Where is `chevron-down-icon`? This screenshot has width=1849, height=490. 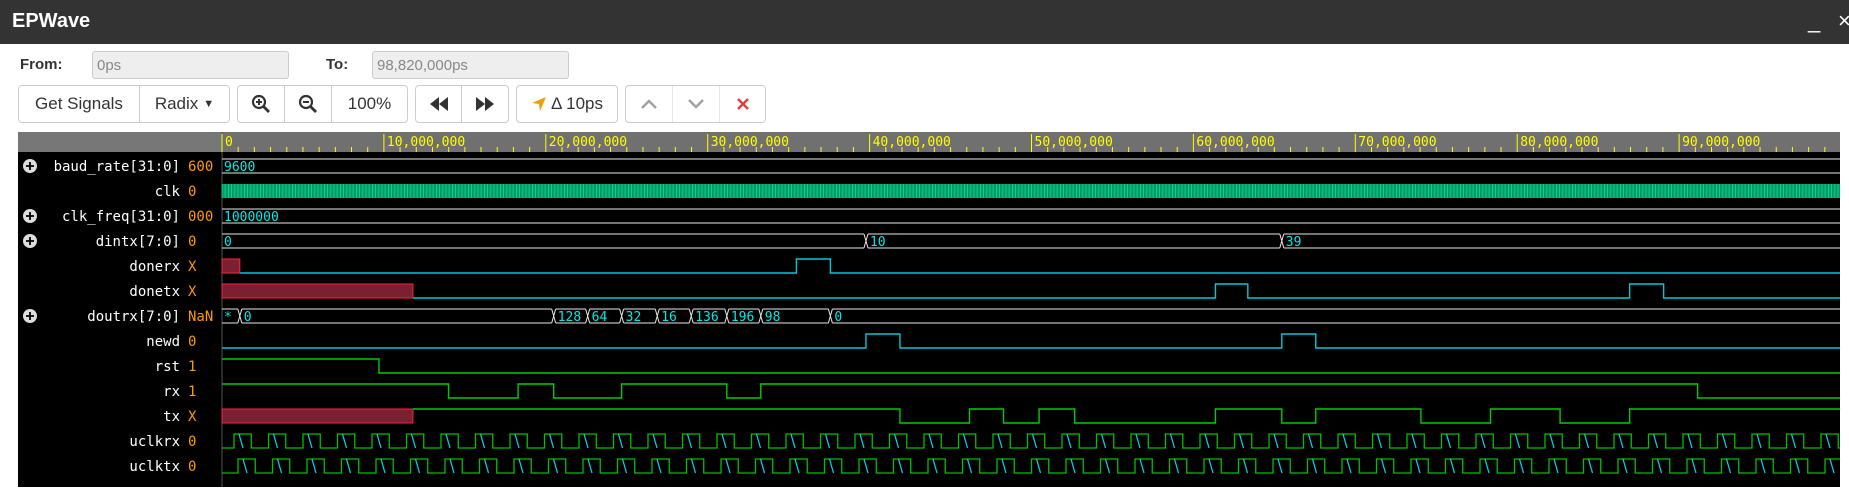 chevron-down-icon is located at coordinates (696, 104).